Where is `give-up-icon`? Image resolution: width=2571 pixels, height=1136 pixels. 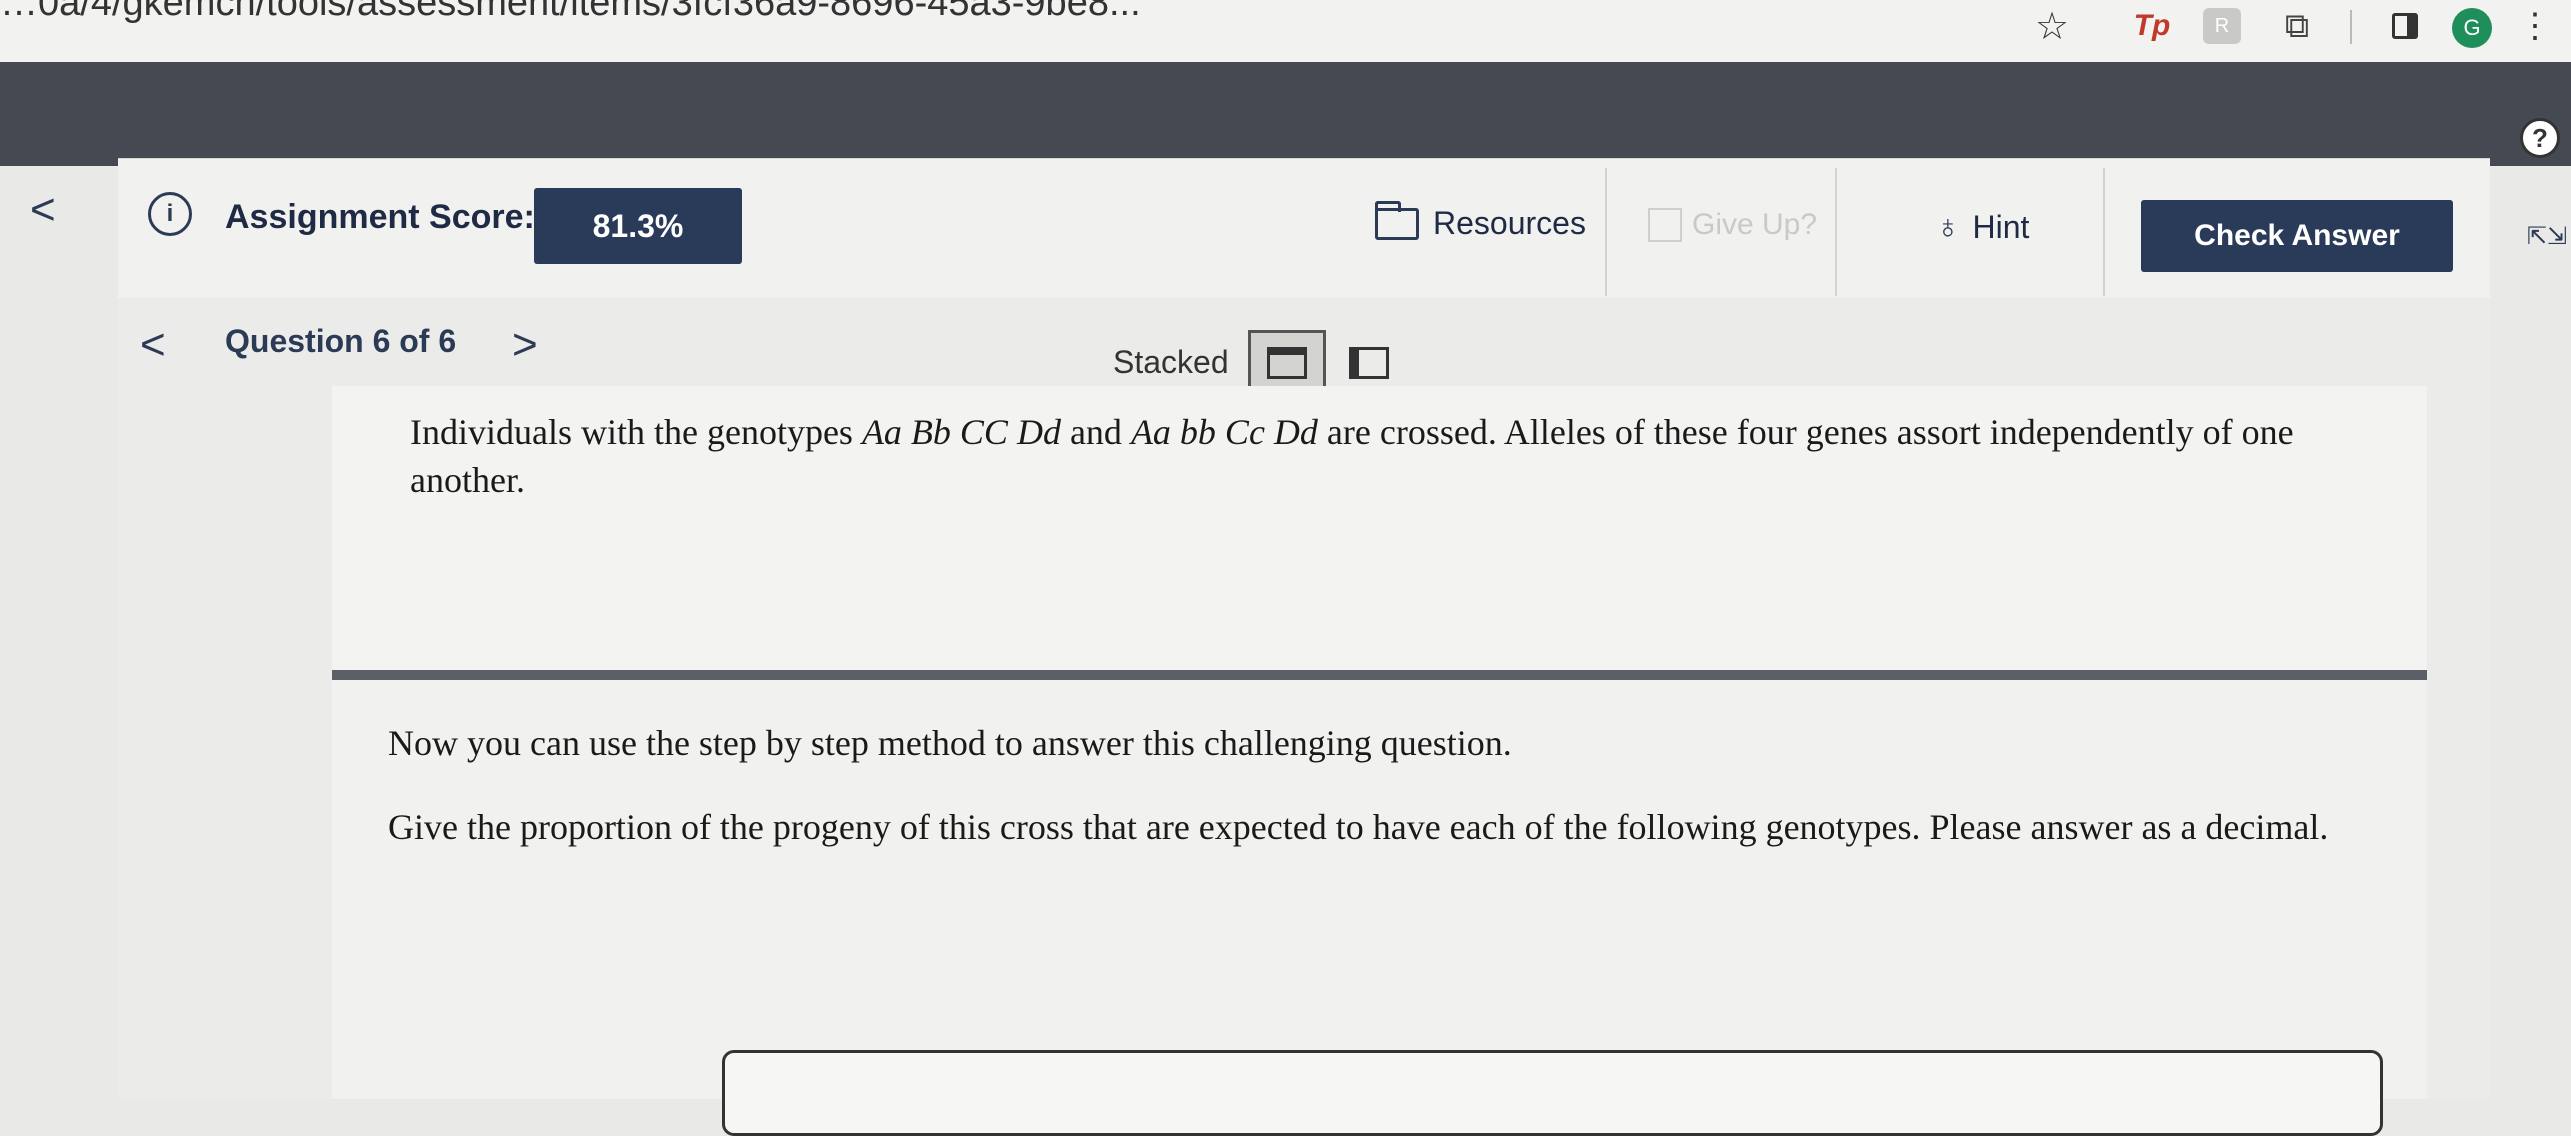 give-up-icon is located at coordinates (1665, 225).